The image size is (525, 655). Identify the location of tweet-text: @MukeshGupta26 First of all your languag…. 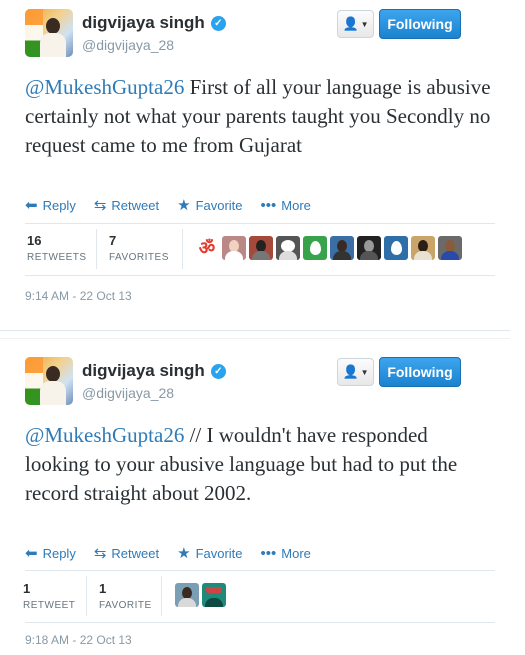
(260, 116).